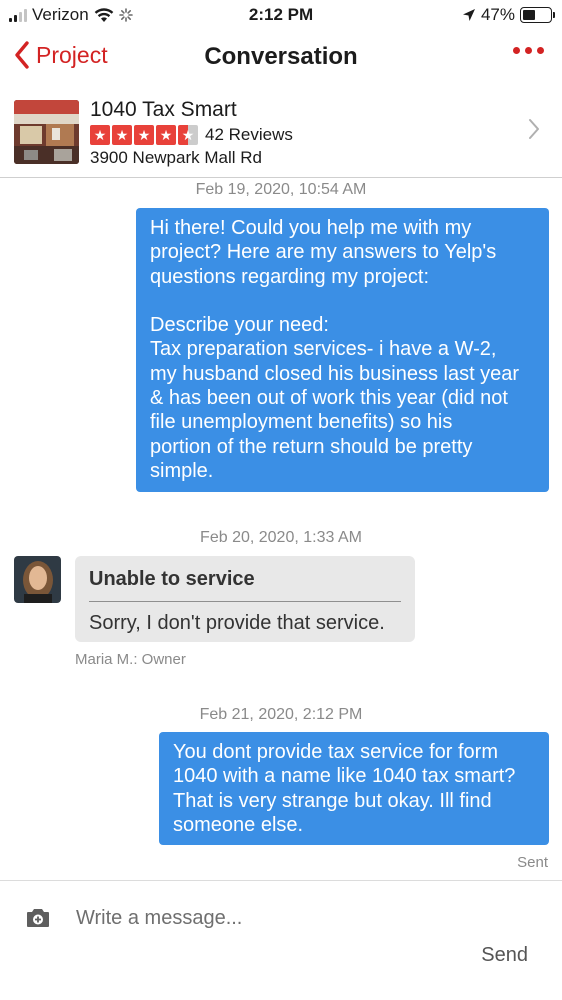 This screenshot has width=562, height=1000. Describe the element at coordinates (237, 623) in the screenshot. I see `message-text: Sorry, I don't provide that service.` at that location.